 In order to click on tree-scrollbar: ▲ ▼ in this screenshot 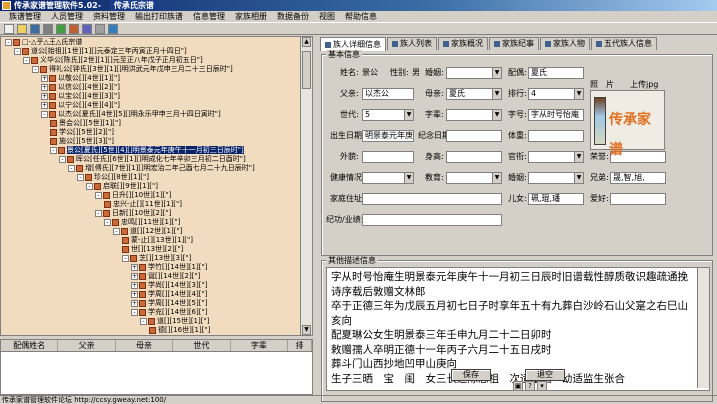, I will do `click(306, 186)`.